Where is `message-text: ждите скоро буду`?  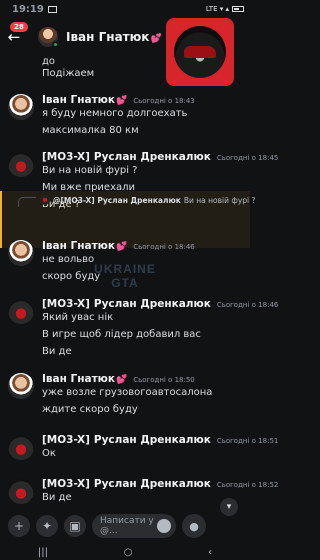
message-text: ждите скоро буду is located at coordinates (90, 409).